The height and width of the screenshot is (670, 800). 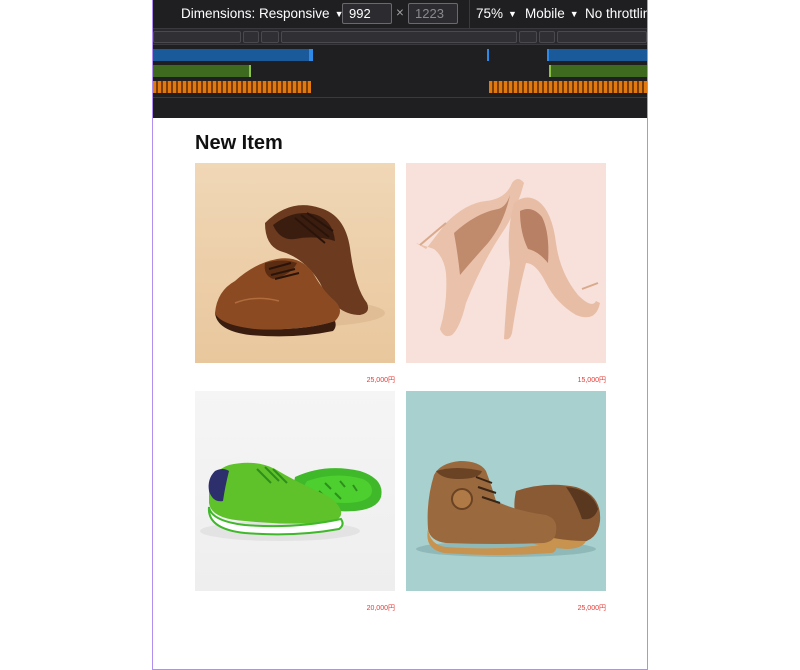 What do you see at coordinates (506, 263) in the screenshot?
I see `product-image-nude-high-heels` at bounding box center [506, 263].